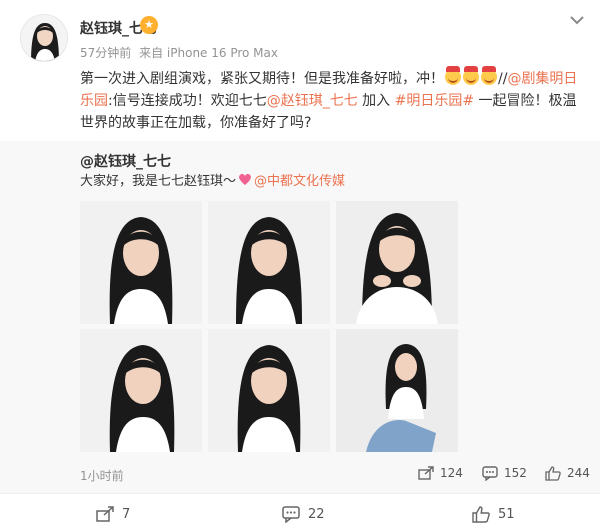  Describe the element at coordinates (493, 514) in the screenshot. I see `like-button: 51` at that location.